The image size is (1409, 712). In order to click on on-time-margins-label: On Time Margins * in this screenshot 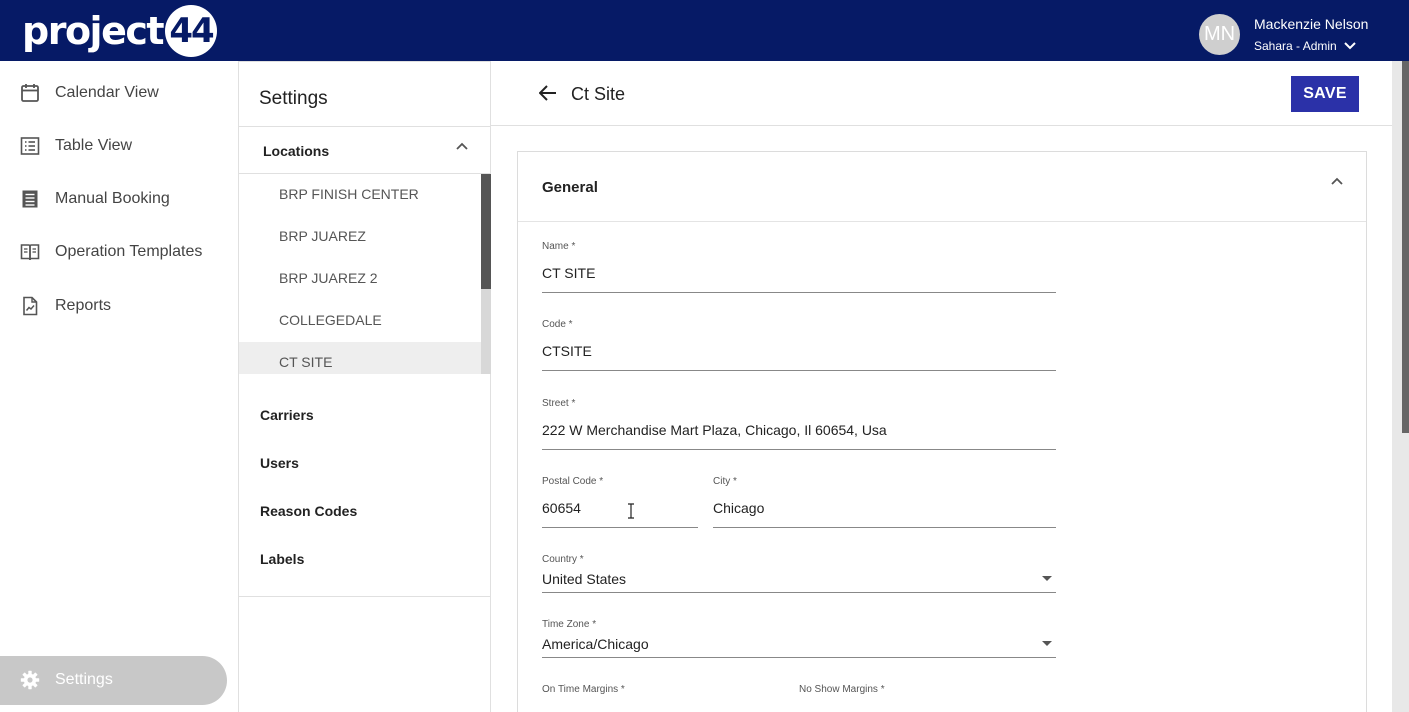, I will do `click(583, 689)`.